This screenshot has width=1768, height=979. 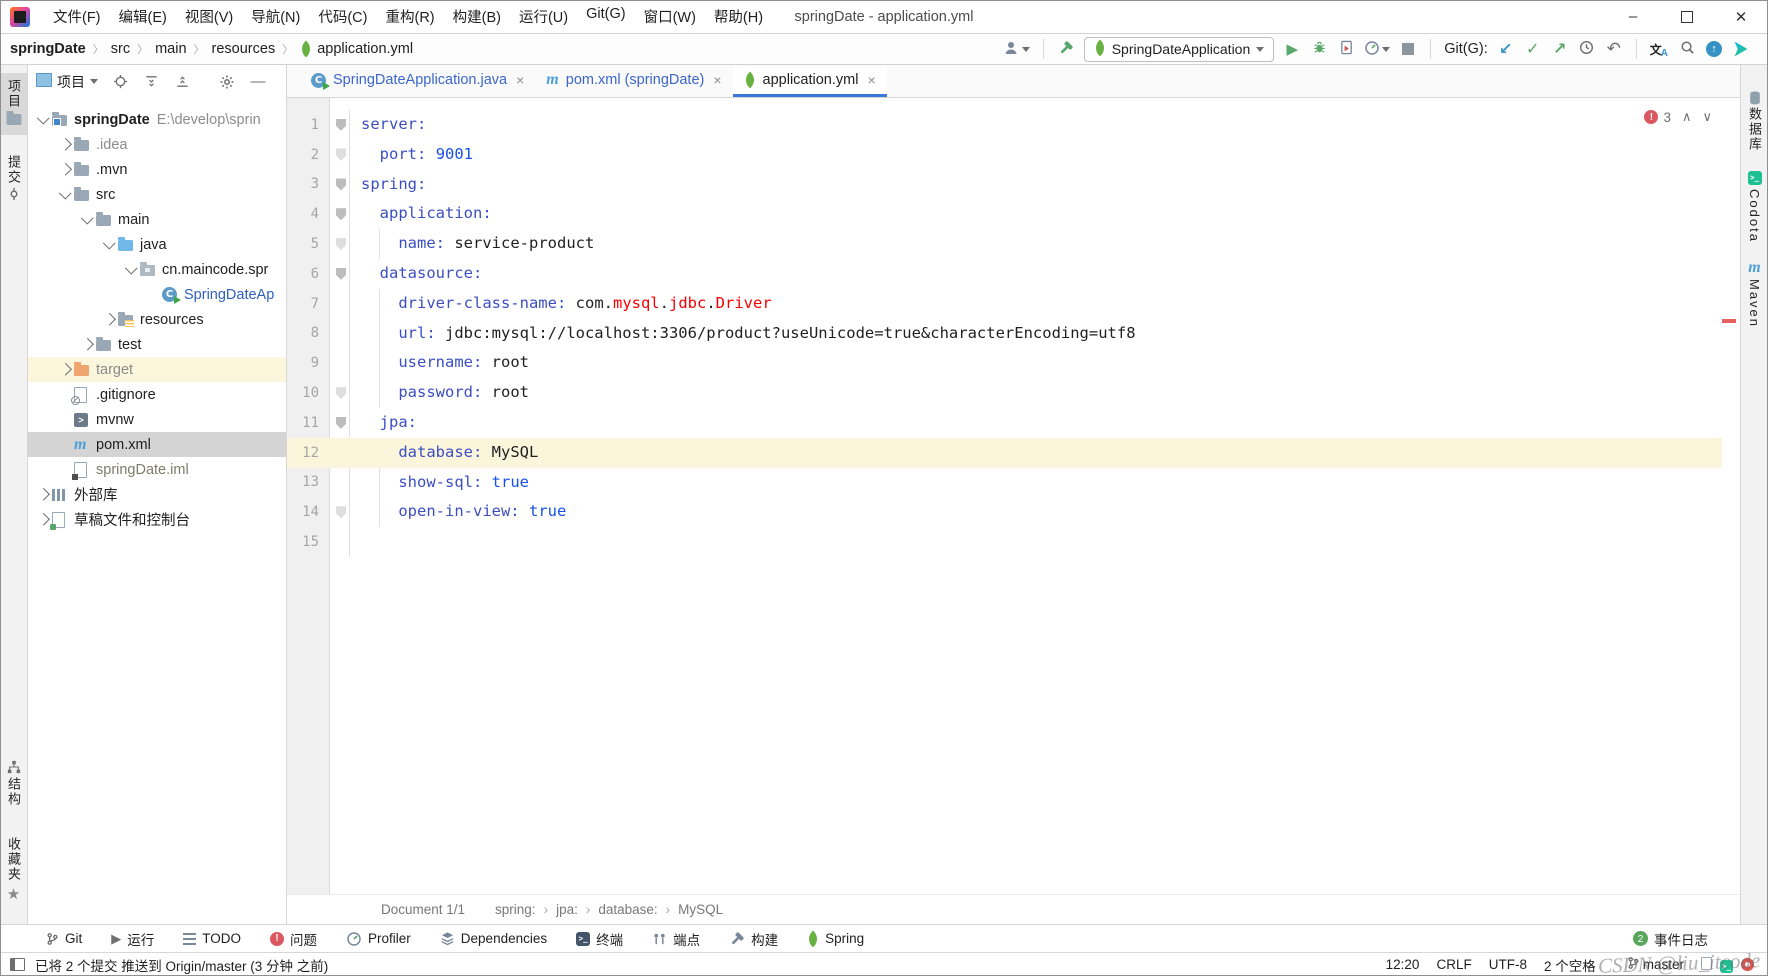 I want to click on code-line: 3 spring:, so click(x=1004, y=185).